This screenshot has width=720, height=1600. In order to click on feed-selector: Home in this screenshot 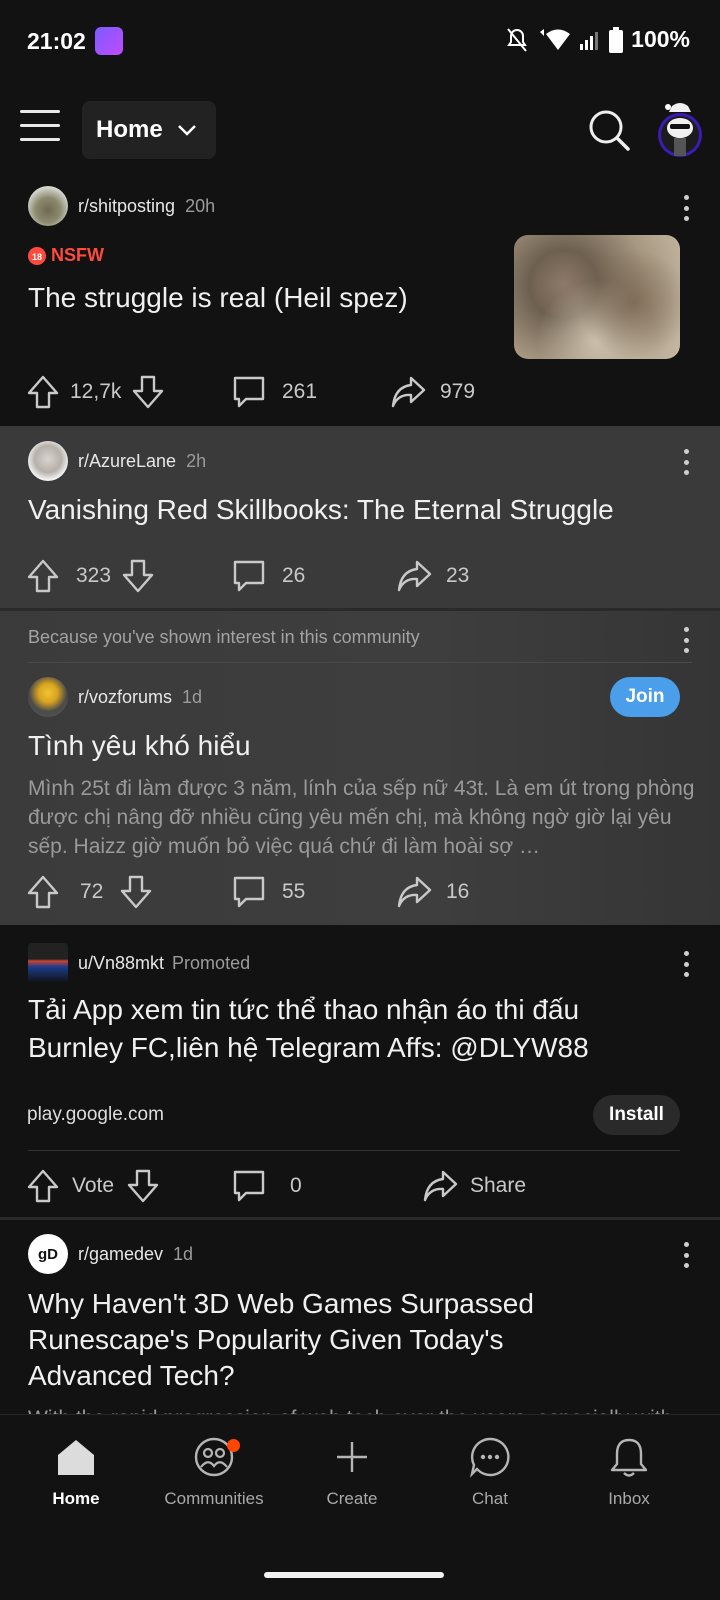, I will do `click(149, 130)`.